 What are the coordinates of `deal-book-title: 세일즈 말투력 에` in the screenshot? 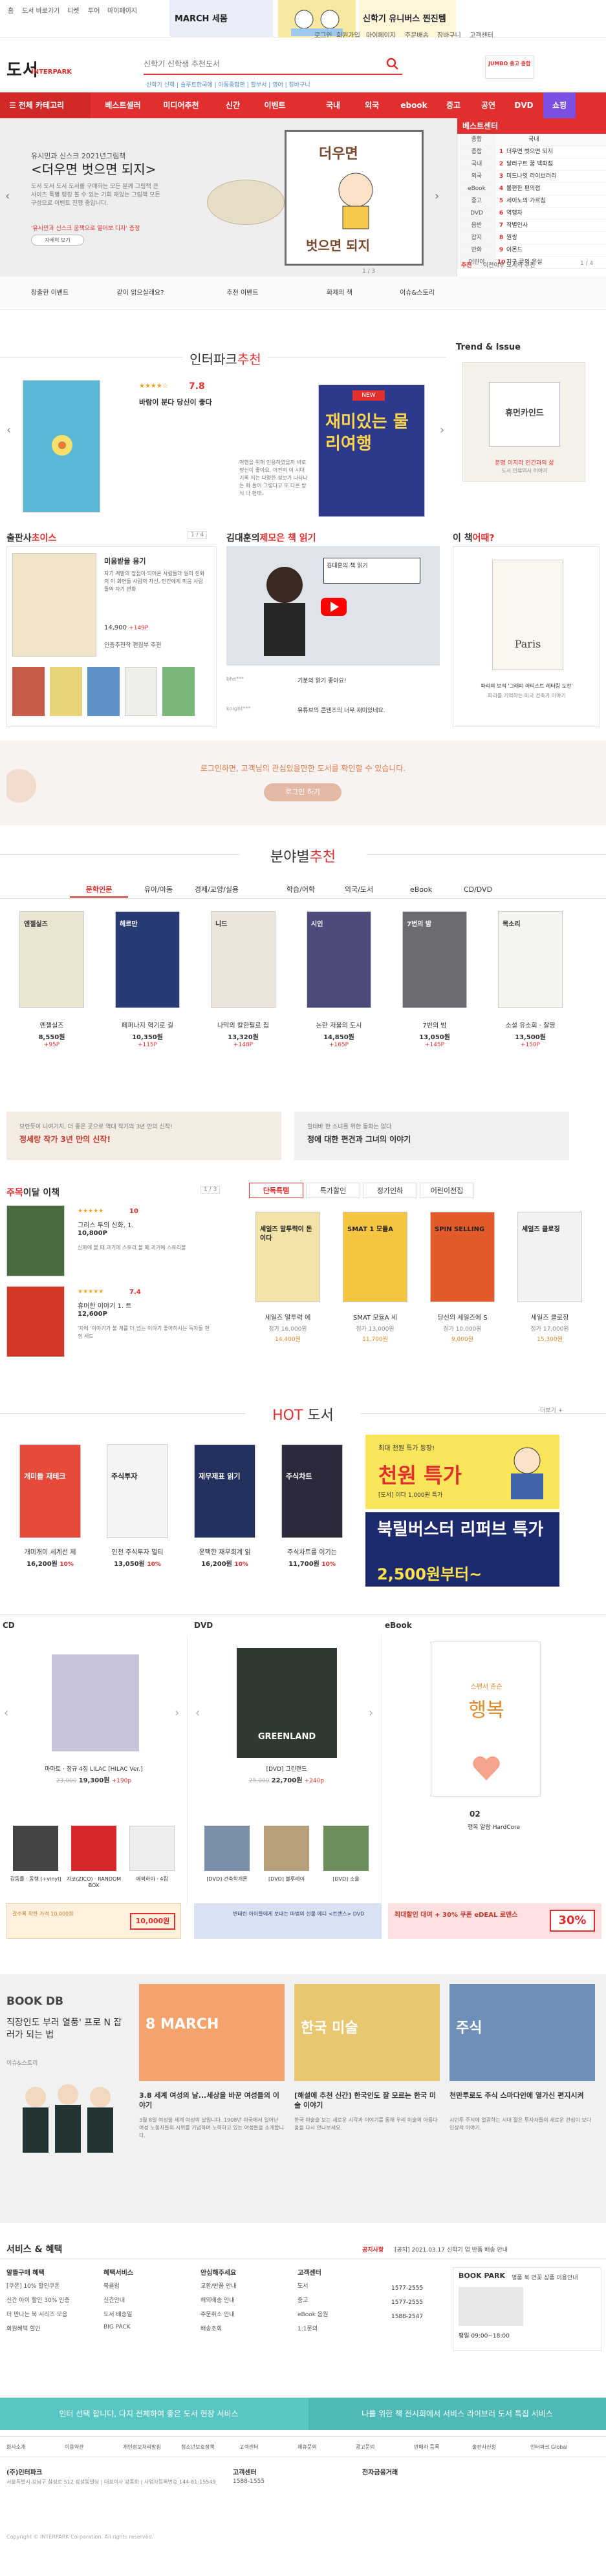 It's located at (288, 1317).